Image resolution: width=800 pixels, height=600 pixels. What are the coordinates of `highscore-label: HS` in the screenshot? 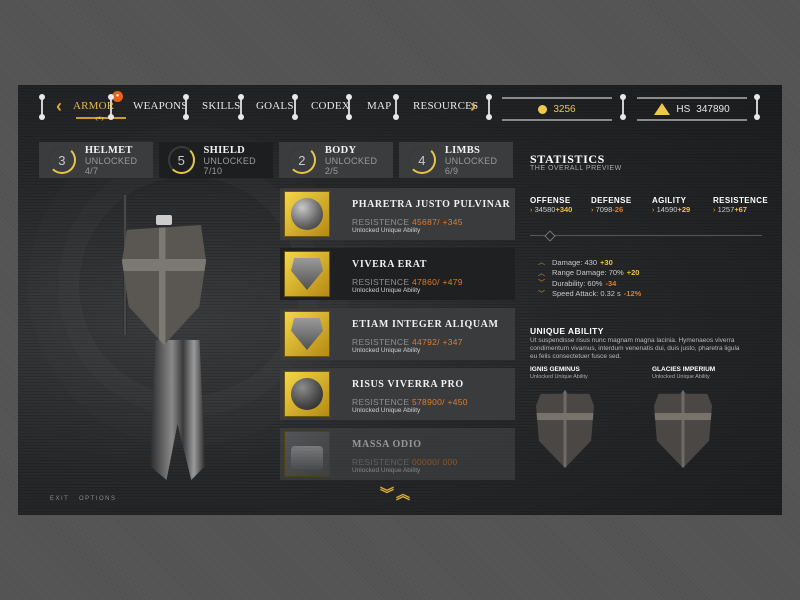 It's located at (683, 109).